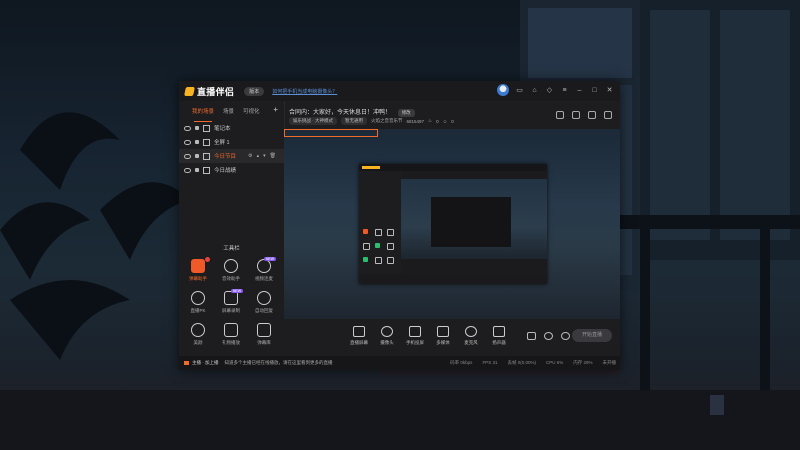  What do you see at coordinates (264, 278) in the screenshot?
I see `tool-label: 视频连麦` at bounding box center [264, 278].